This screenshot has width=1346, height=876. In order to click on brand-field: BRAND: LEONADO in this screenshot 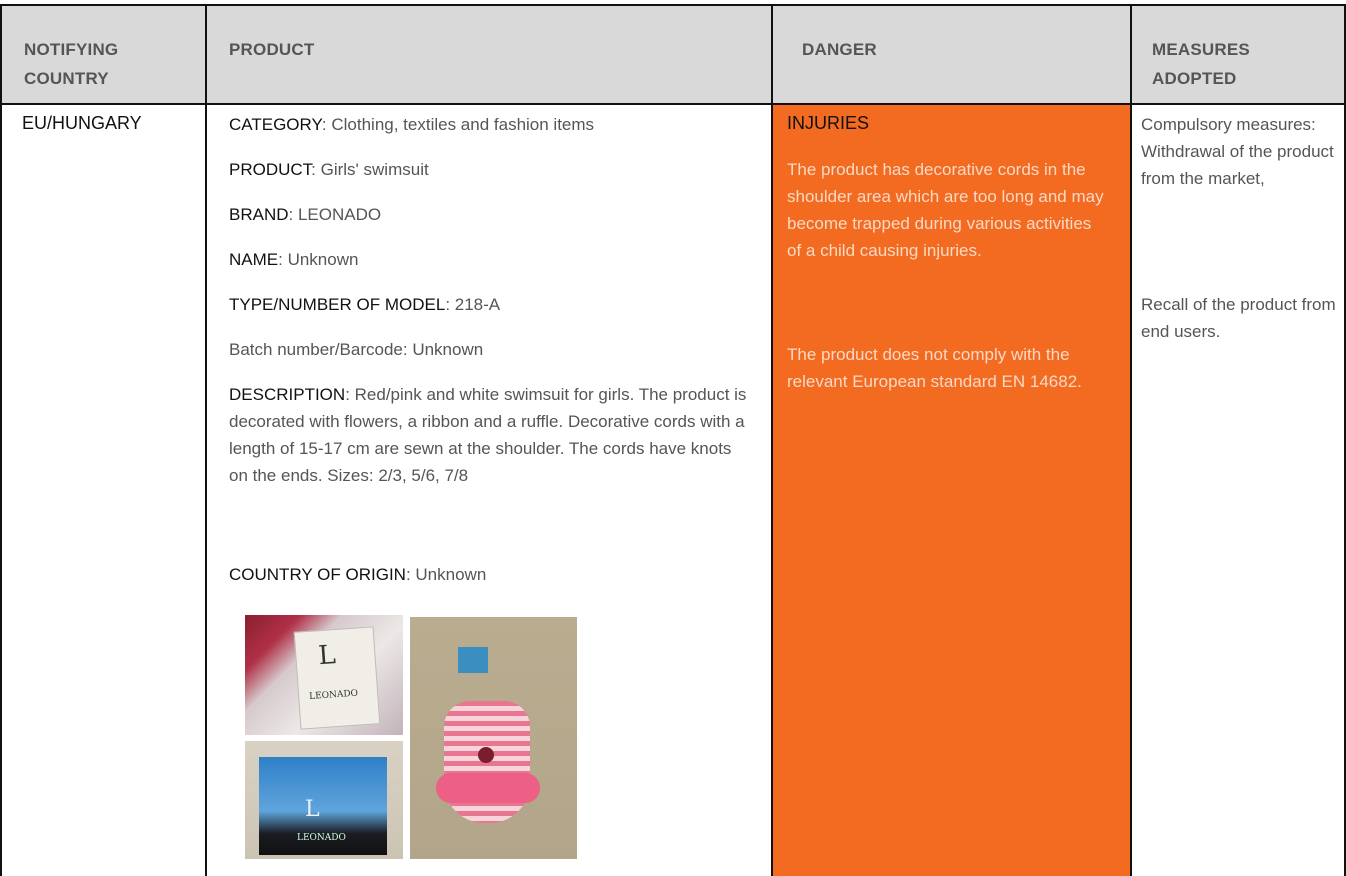, I will do `click(494, 214)`.